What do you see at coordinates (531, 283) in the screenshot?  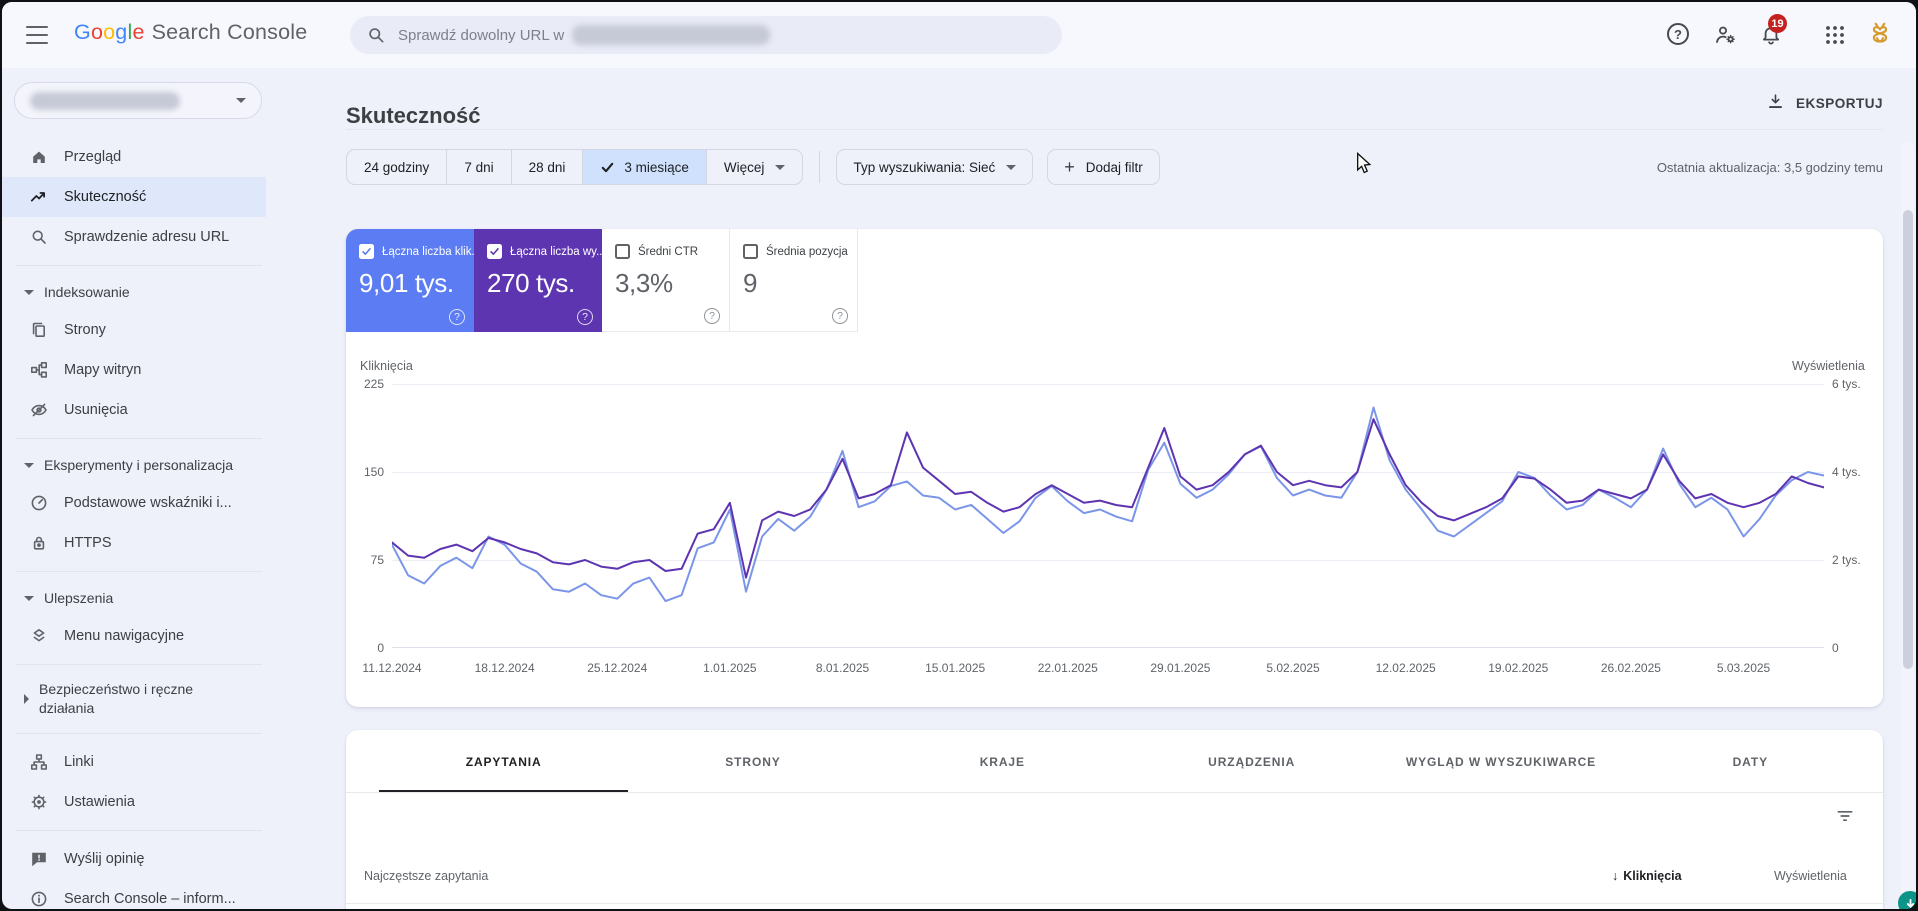 I see `metric-card-value: 270 tys.` at bounding box center [531, 283].